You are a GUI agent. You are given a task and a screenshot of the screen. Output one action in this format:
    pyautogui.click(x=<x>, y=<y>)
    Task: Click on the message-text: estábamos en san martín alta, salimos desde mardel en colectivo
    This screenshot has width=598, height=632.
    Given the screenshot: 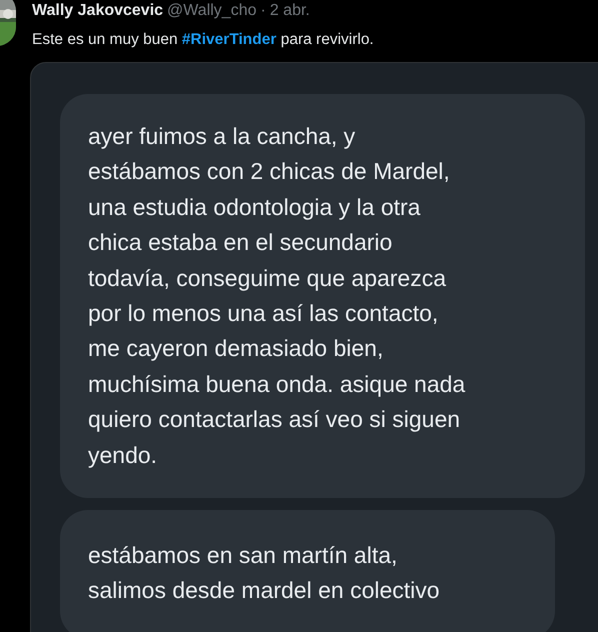 What is the action you would take?
    pyautogui.click(x=264, y=573)
    